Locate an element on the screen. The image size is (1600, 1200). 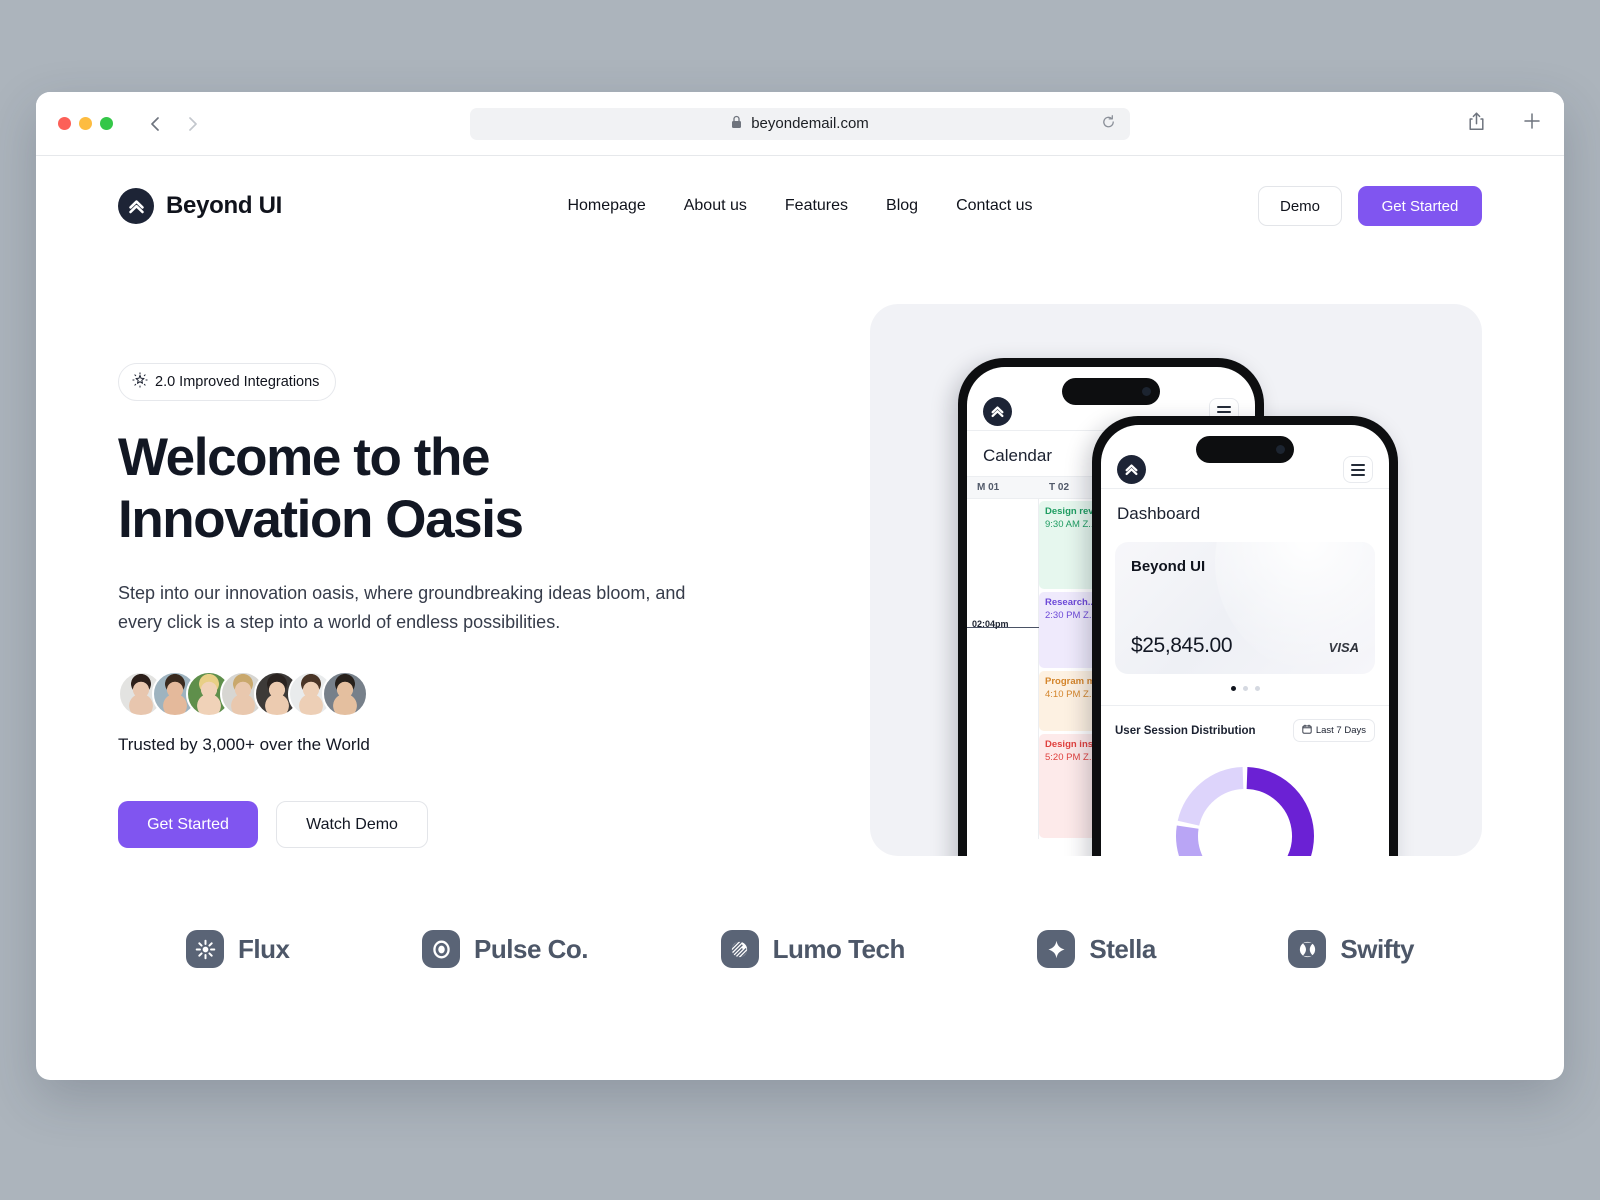
card-balance-amount: $25,845.00 is located at coordinates (1182, 645).